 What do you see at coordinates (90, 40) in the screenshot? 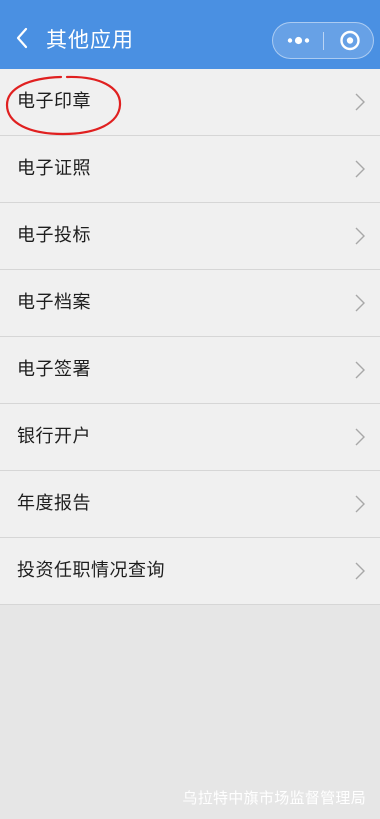
I see `page-title: 其他应用` at bounding box center [90, 40].